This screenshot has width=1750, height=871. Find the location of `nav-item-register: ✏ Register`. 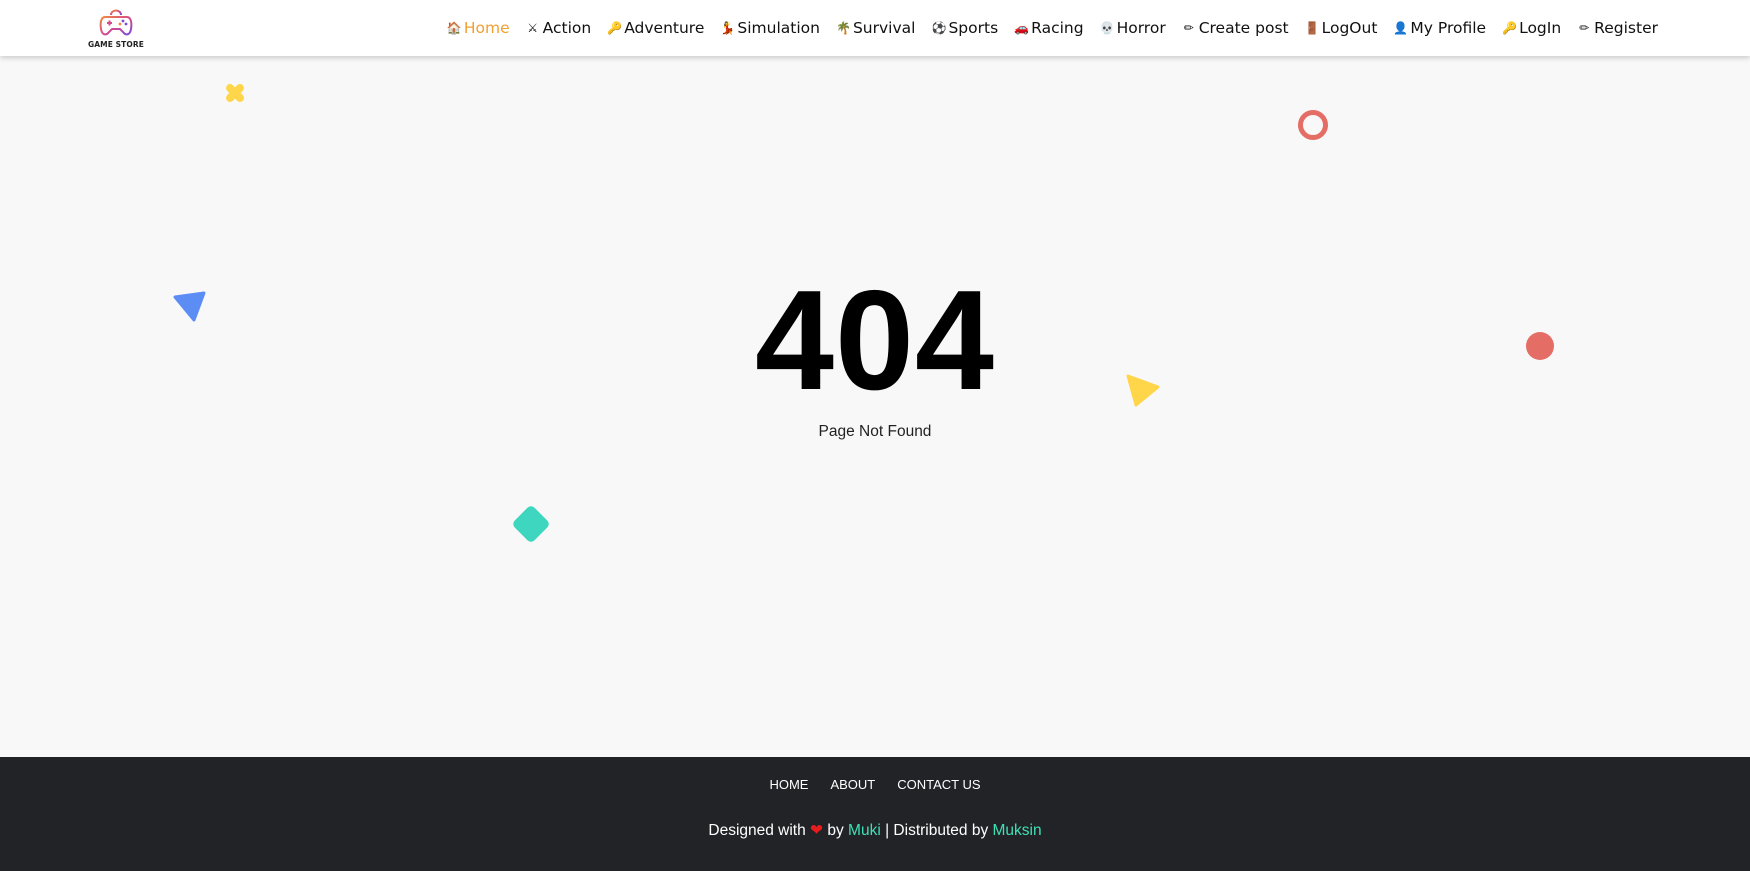

nav-item-register: ✏ Register is located at coordinates (1617, 28).